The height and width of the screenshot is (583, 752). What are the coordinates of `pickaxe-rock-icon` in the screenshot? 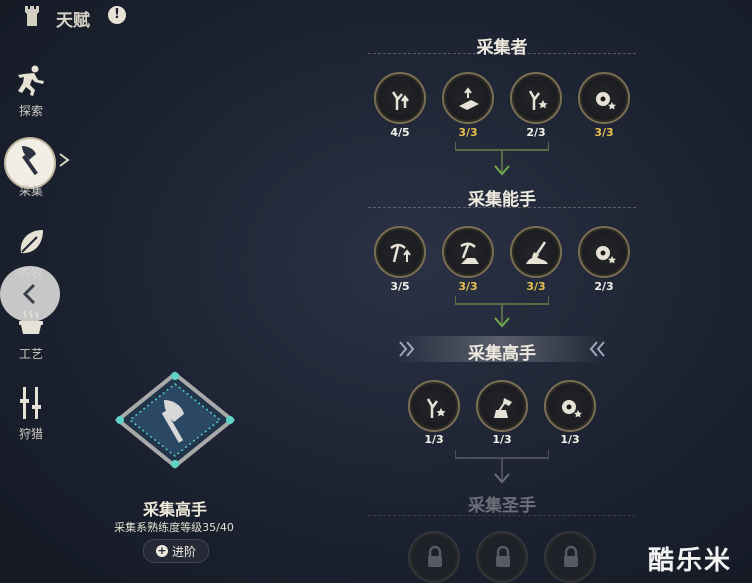 It's located at (469, 253).